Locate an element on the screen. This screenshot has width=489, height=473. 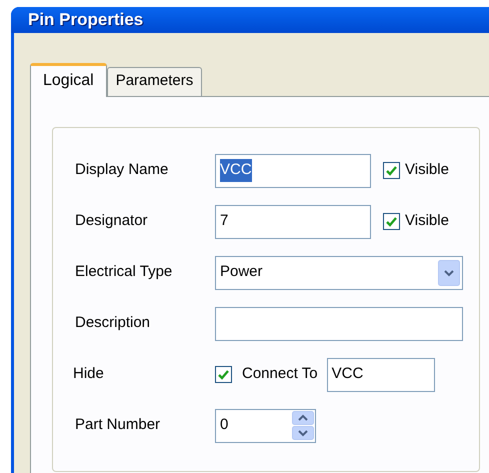
spin-up-icon is located at coordinates (303, 418).